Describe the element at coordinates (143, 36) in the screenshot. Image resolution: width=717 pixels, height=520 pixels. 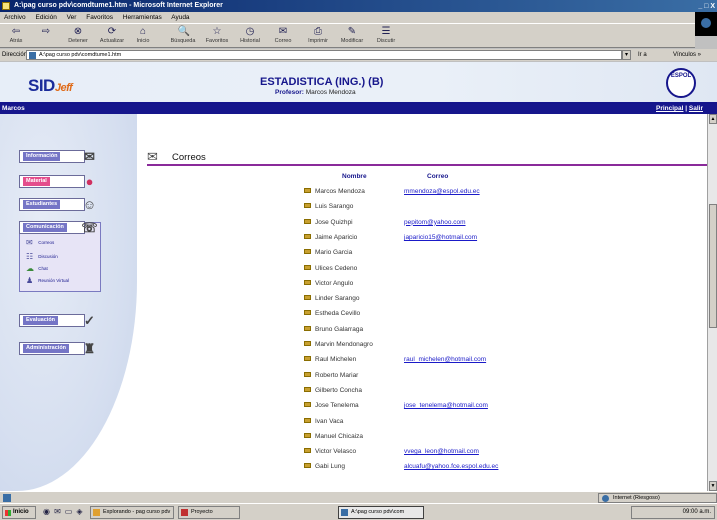
I see `home-button: ⌂ Inicio` at that location.